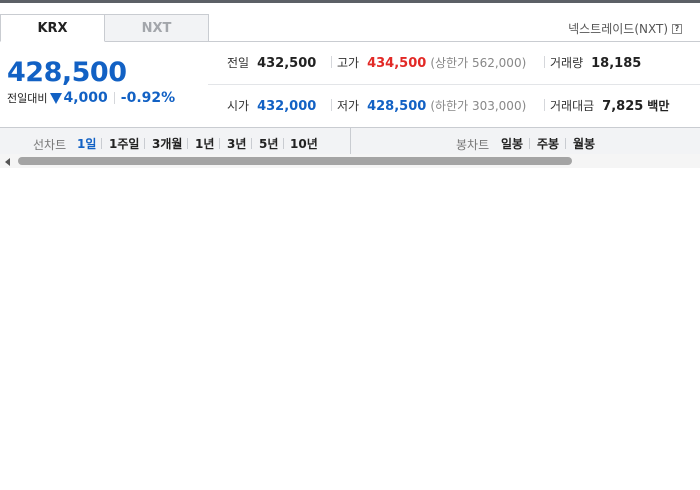  Describe the element at coordinates (50, 145) in the screenshot. I see `line-chart-label: 선차트` at that location.